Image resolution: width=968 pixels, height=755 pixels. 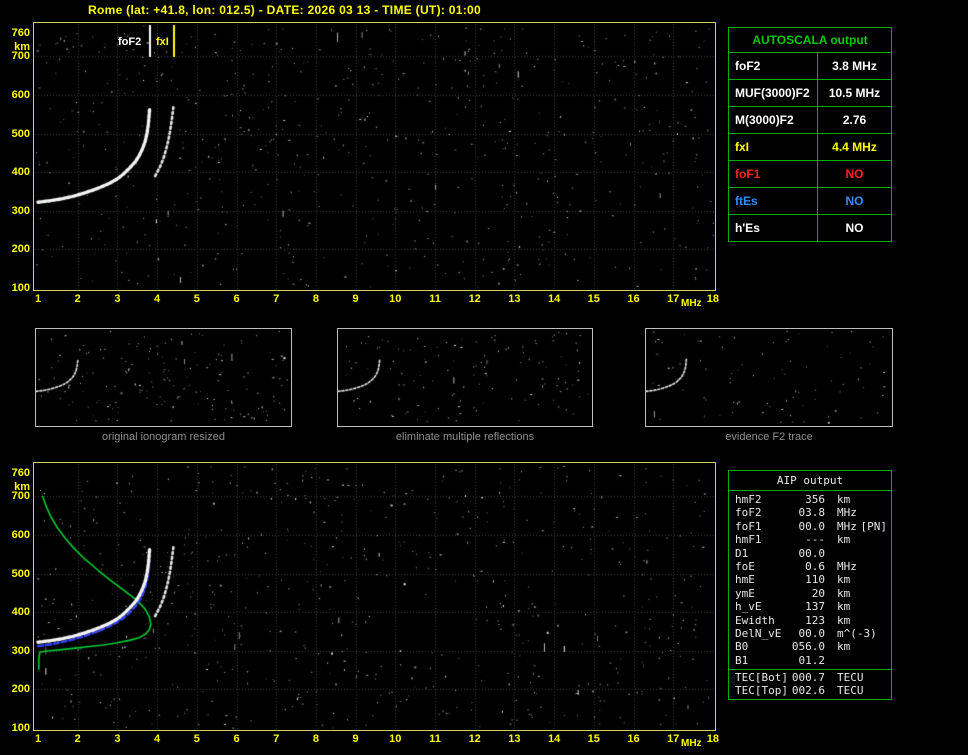 I want to click on param-value: 110, so click(x=815, y=580).